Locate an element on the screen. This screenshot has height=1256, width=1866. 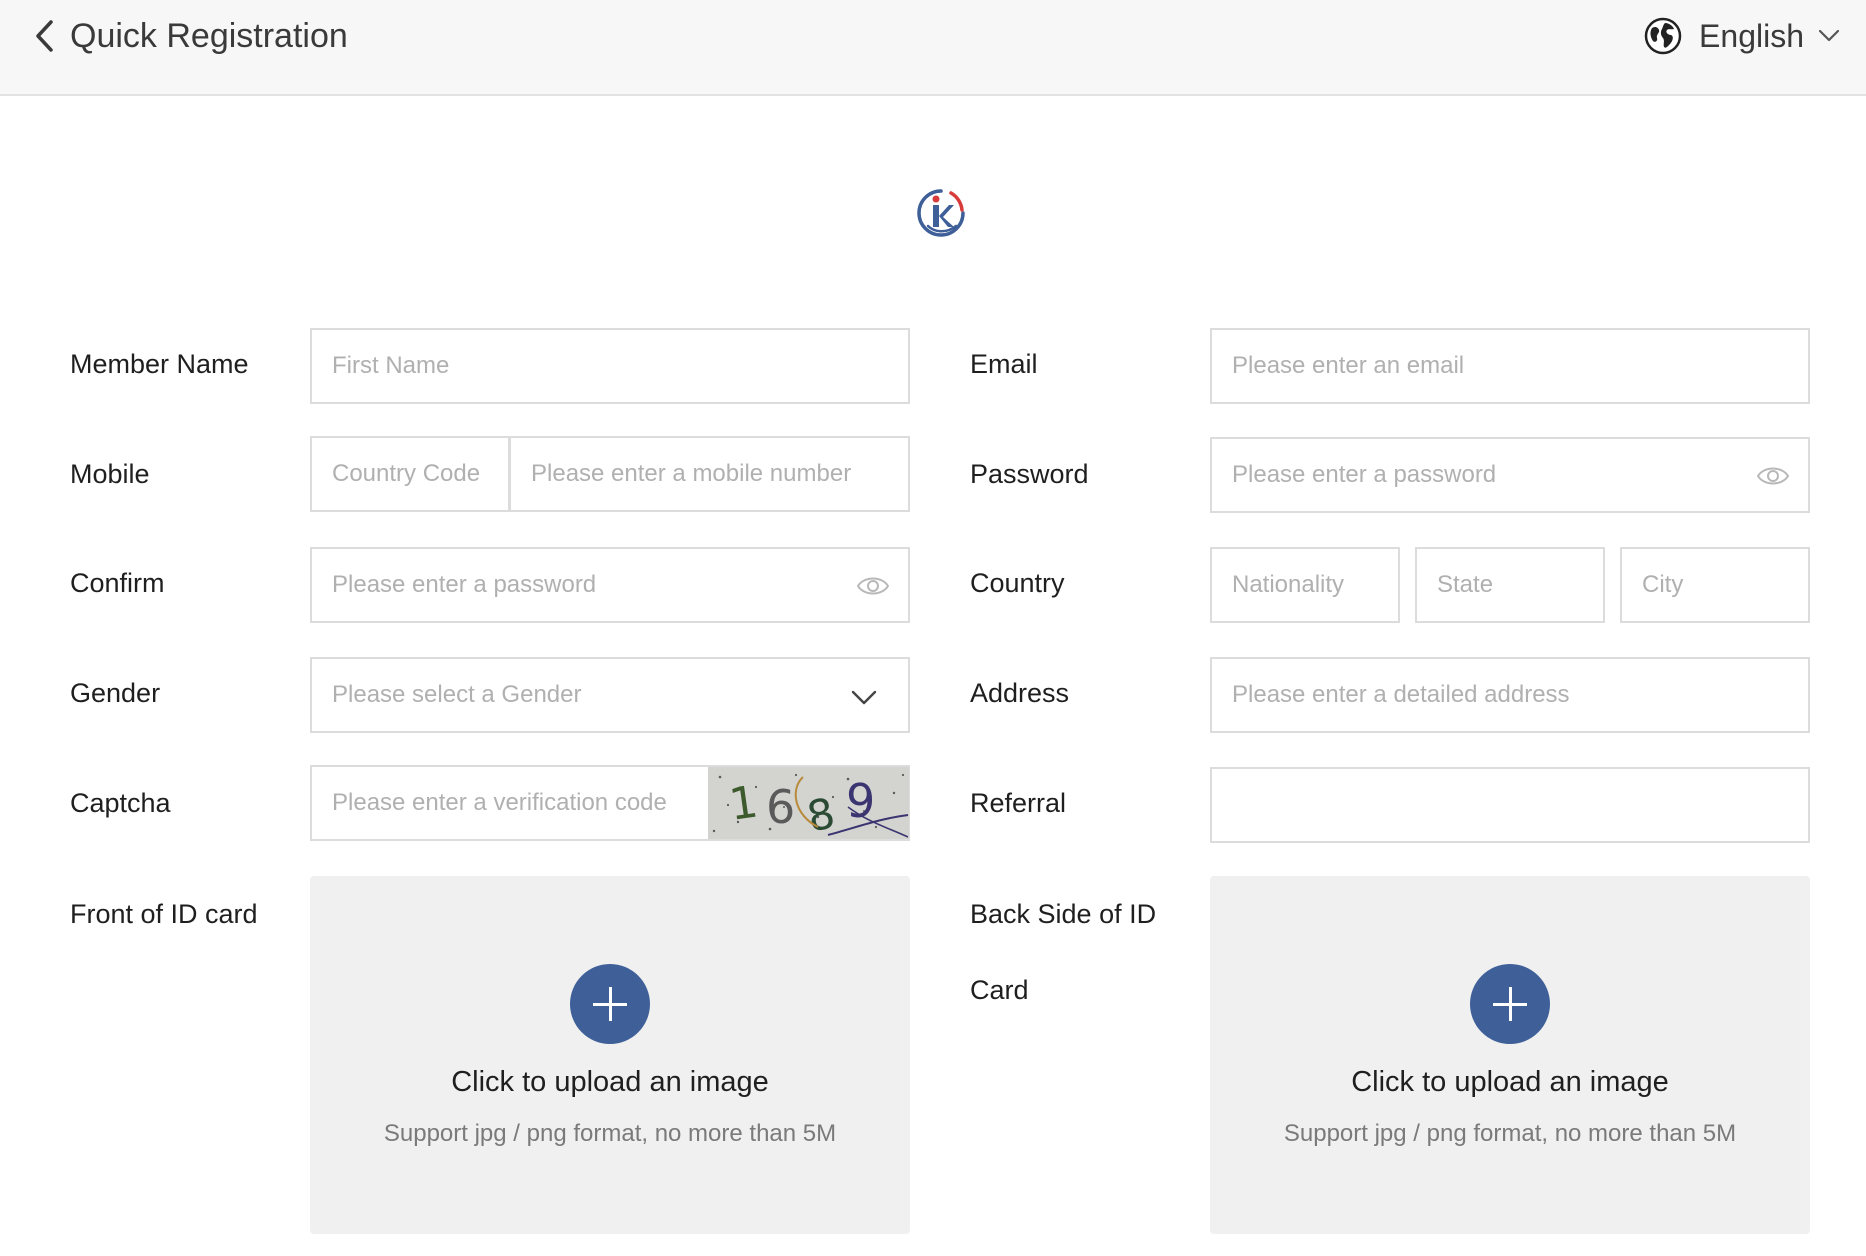
first-name-input is located at coordinates (610, 366).